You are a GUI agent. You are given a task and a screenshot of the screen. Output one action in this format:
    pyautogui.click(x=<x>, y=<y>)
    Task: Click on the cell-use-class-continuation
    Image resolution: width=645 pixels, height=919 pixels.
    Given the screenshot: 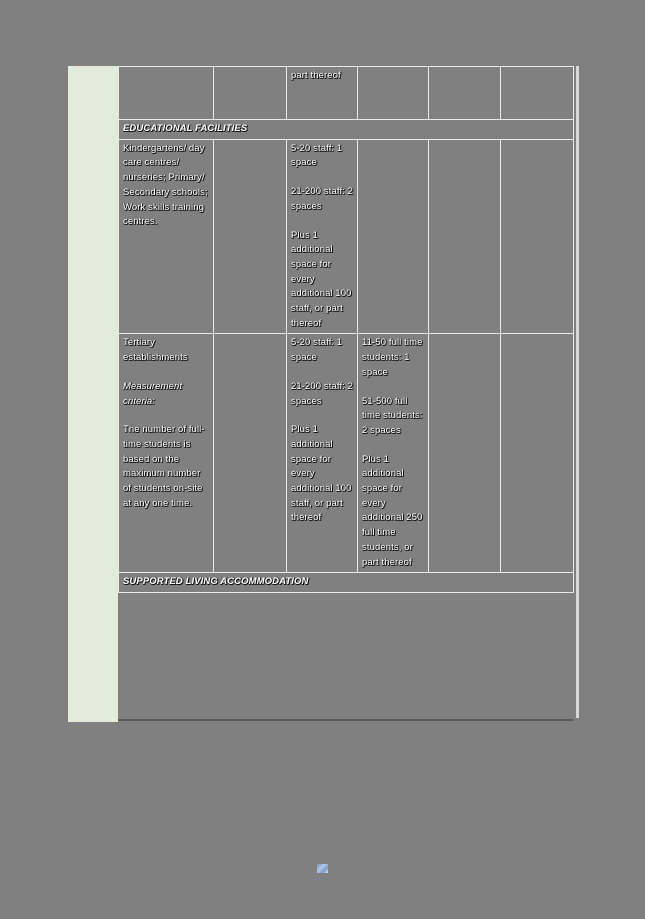 What is the action you would take?
    pyautogui.click(x=166, y=93)
    